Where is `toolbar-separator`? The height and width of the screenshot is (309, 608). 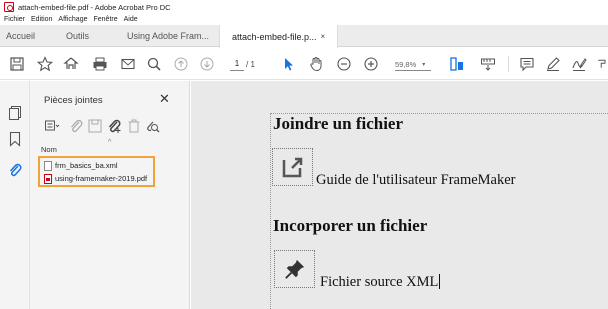
toolbar-separator is located at coordinates (508, 64).